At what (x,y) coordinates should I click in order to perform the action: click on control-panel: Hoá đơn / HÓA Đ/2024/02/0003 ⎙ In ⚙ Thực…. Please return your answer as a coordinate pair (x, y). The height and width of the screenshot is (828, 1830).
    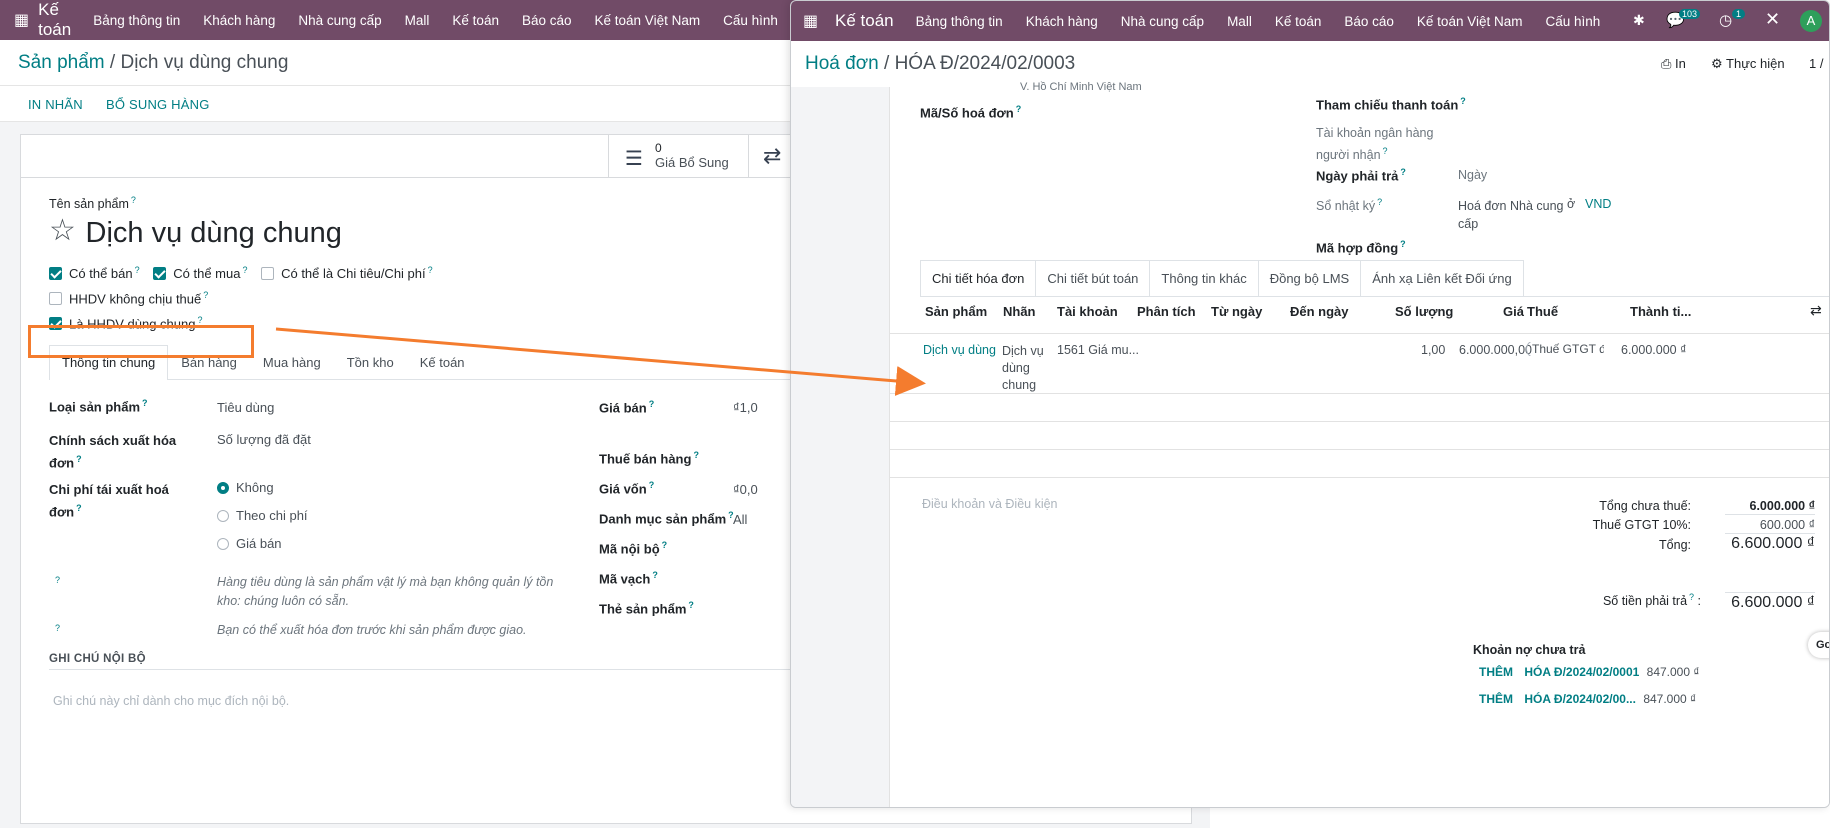
    Looking at the image, I should click on (1310, 64).